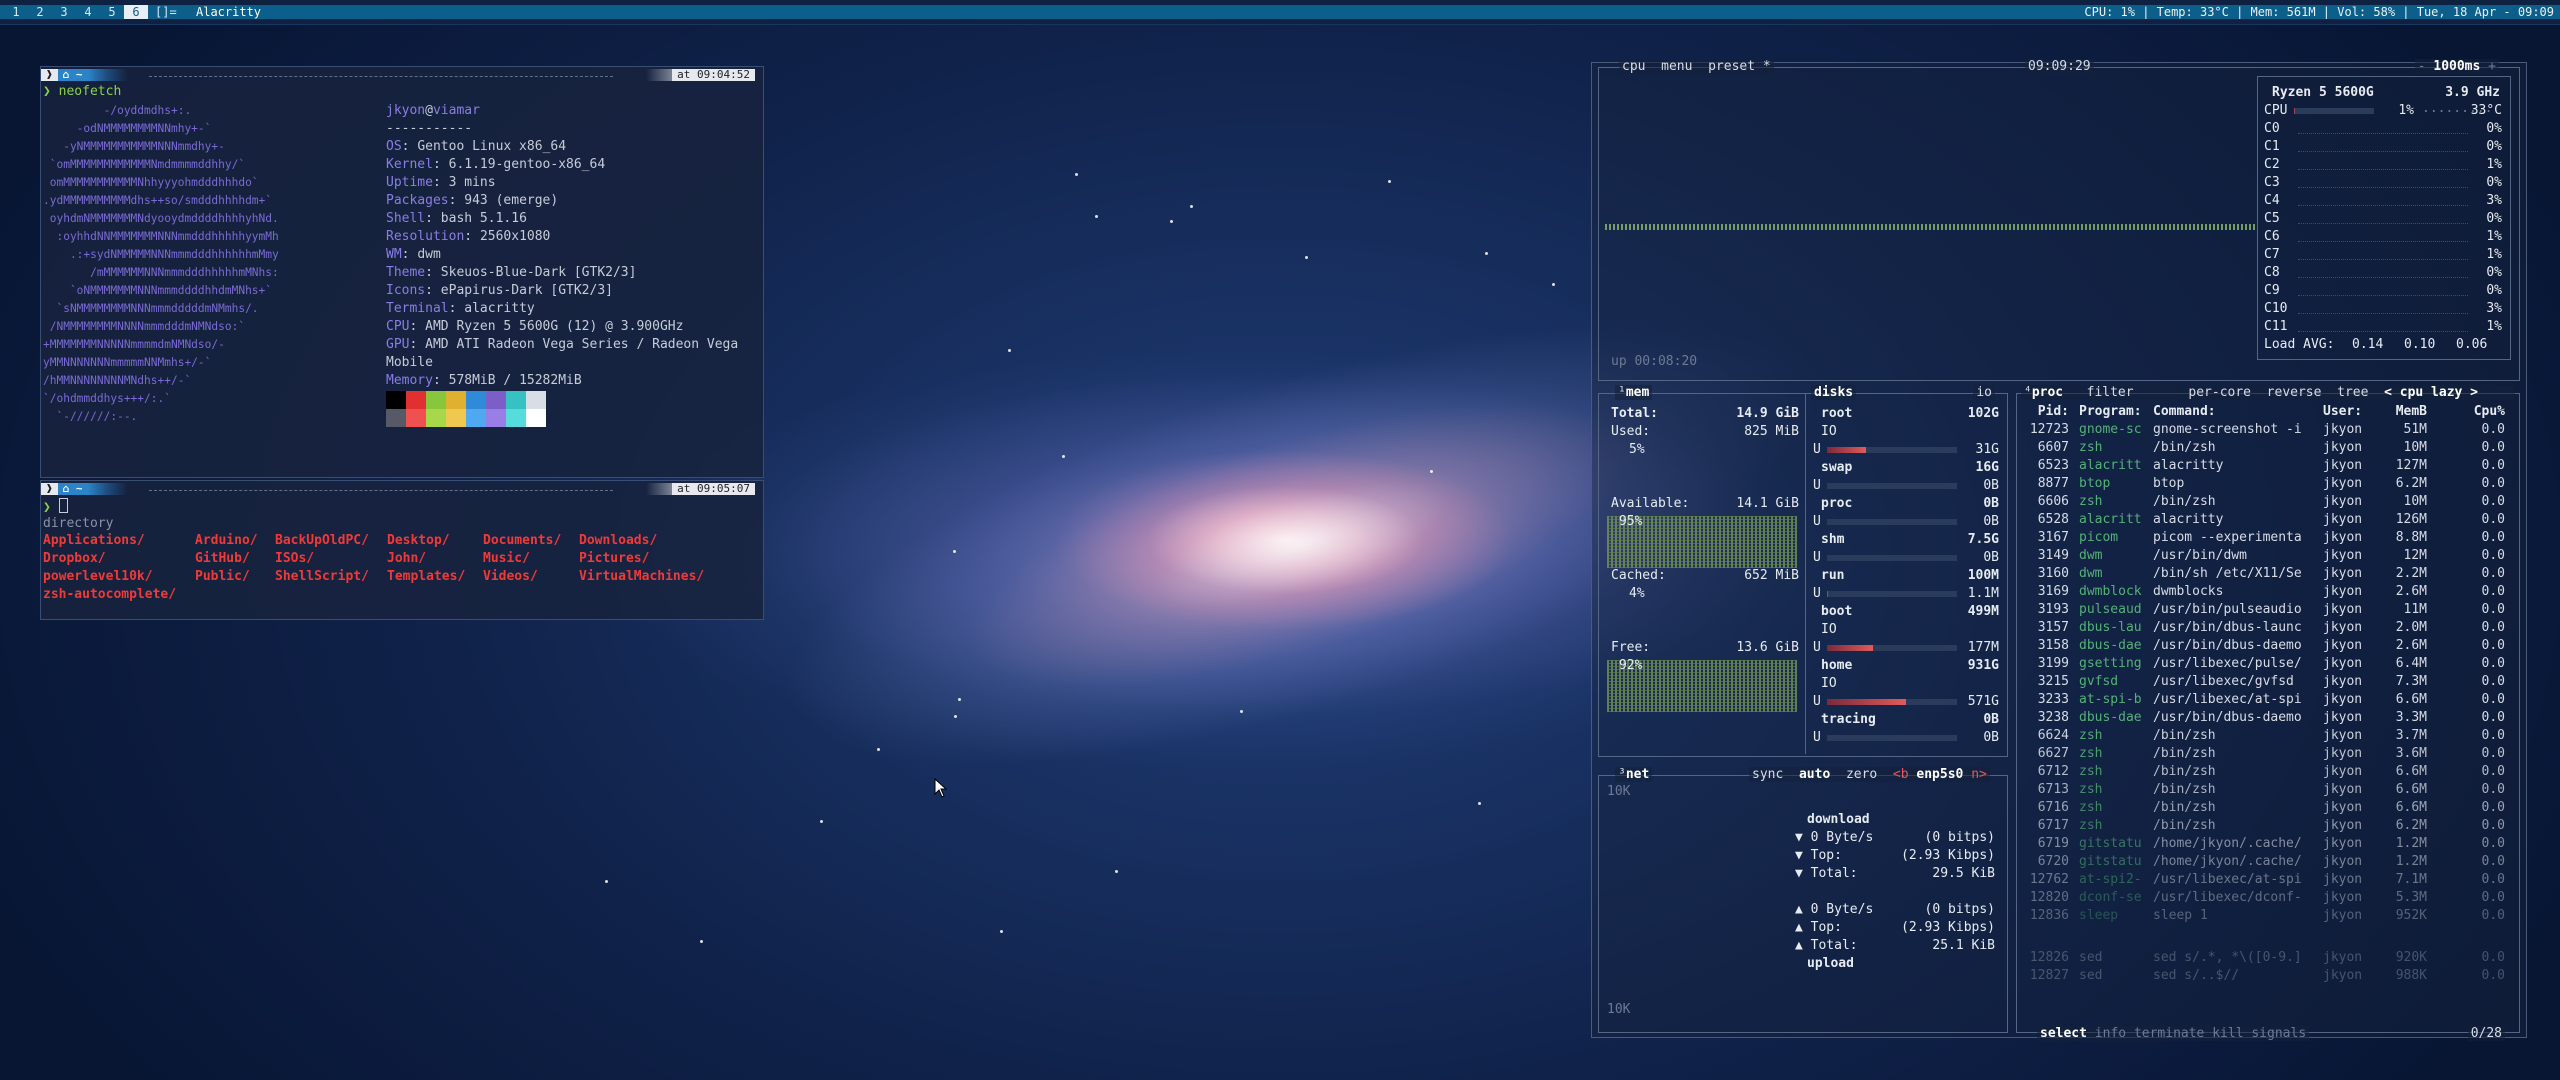  What do you see at coordinates (2493, 975) in the screenshot?
I see `proc-cell: 0.0` at bounding box center [2493, 975].